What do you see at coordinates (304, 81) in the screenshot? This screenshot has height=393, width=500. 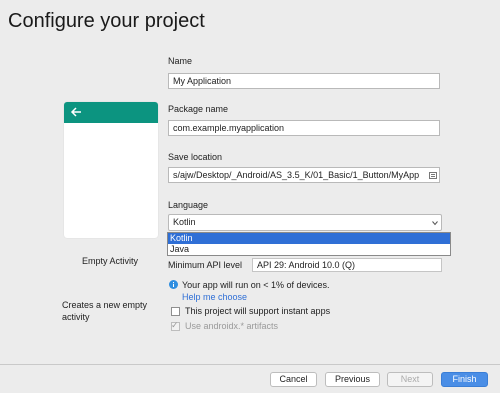 I see `name-field: My Application` at bounding box center [304, 81].